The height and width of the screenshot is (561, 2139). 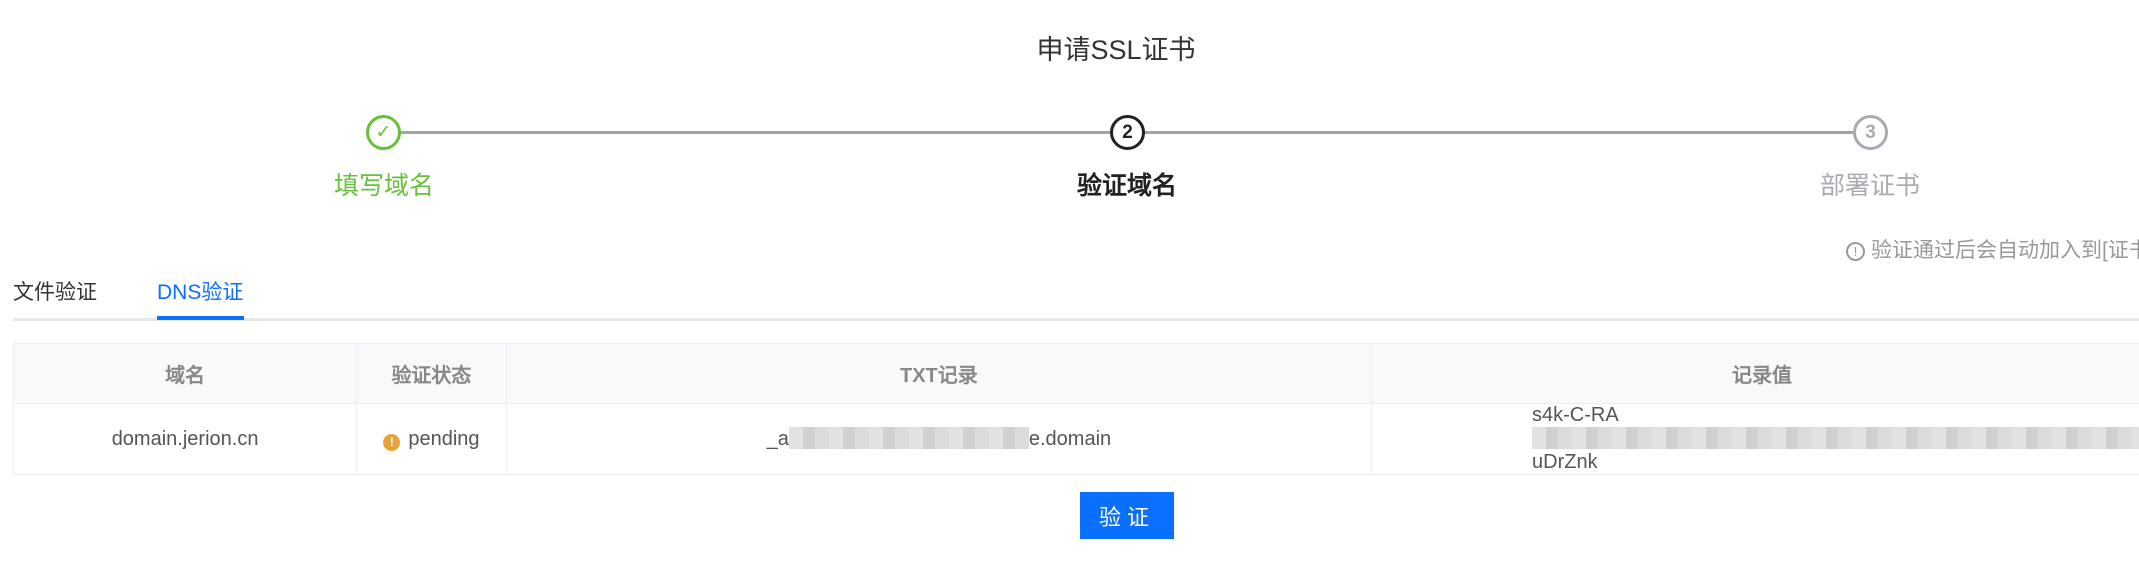 What do you see at coordinates (1565, 462) in the screenshot?
I see `value-suffix: uDrZnk` at bounding box center [1565, 462].